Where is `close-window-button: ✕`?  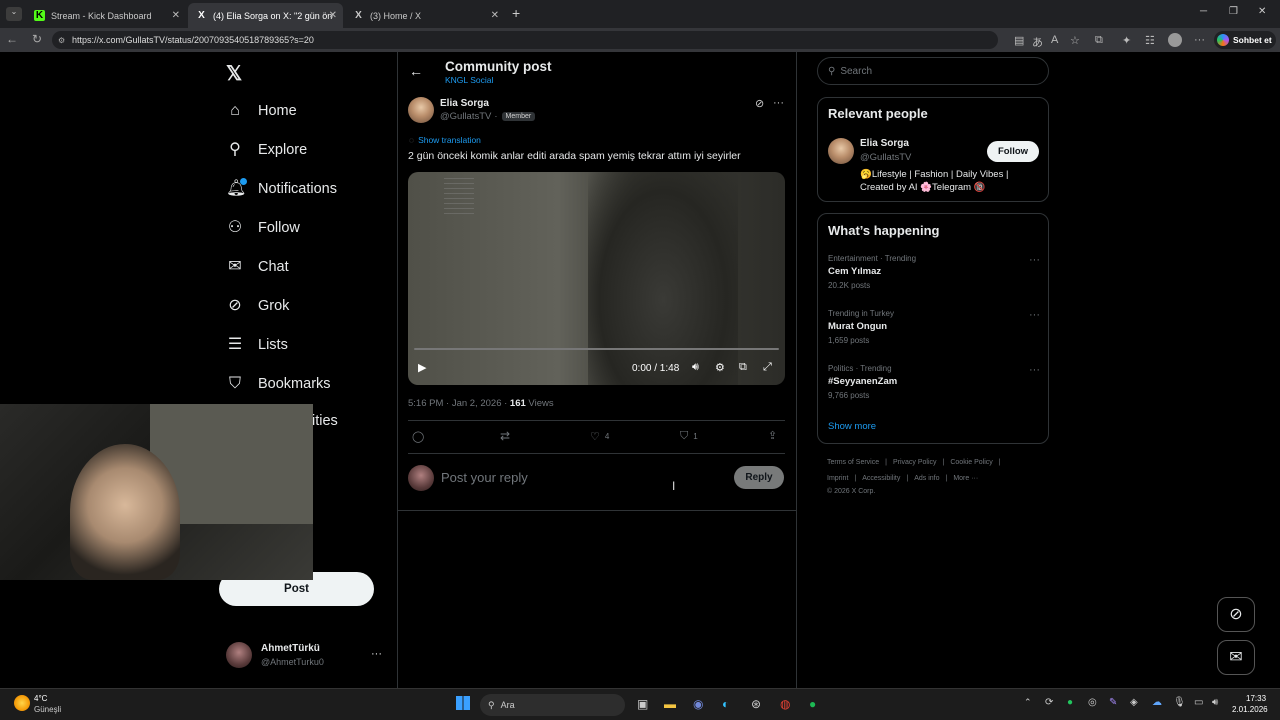 close-window-button: ✕ is located at coordinates (1262, 11).